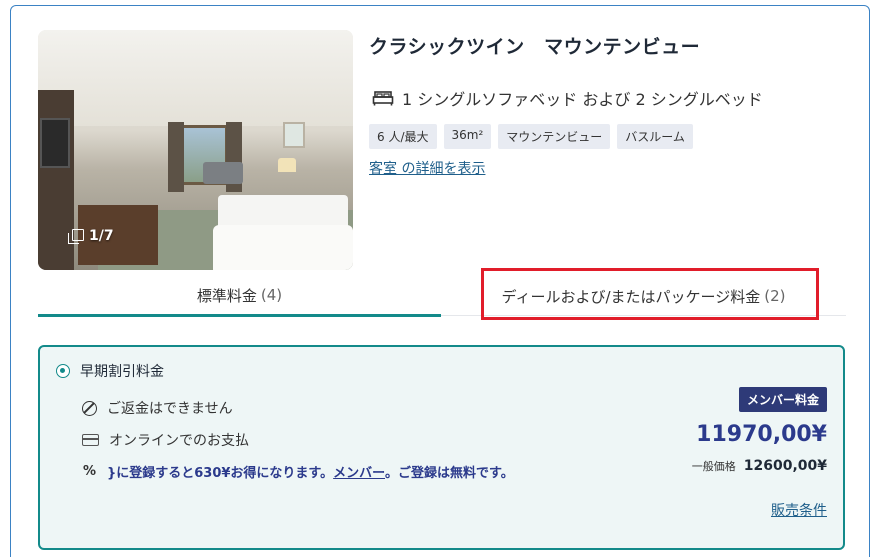 This screenshot has height=557, width=870. I want to click on member-signup-link: メンバー, so click(359, 473).